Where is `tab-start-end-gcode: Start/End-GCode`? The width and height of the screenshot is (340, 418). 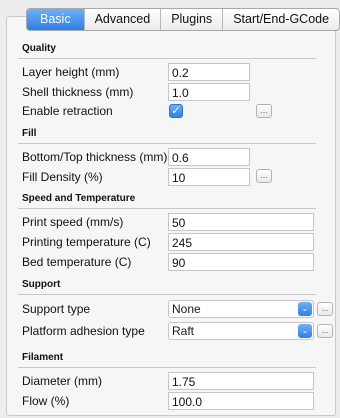
tab-start-end-gcode: Start/End-GCode is located at coordinates (280, 19).